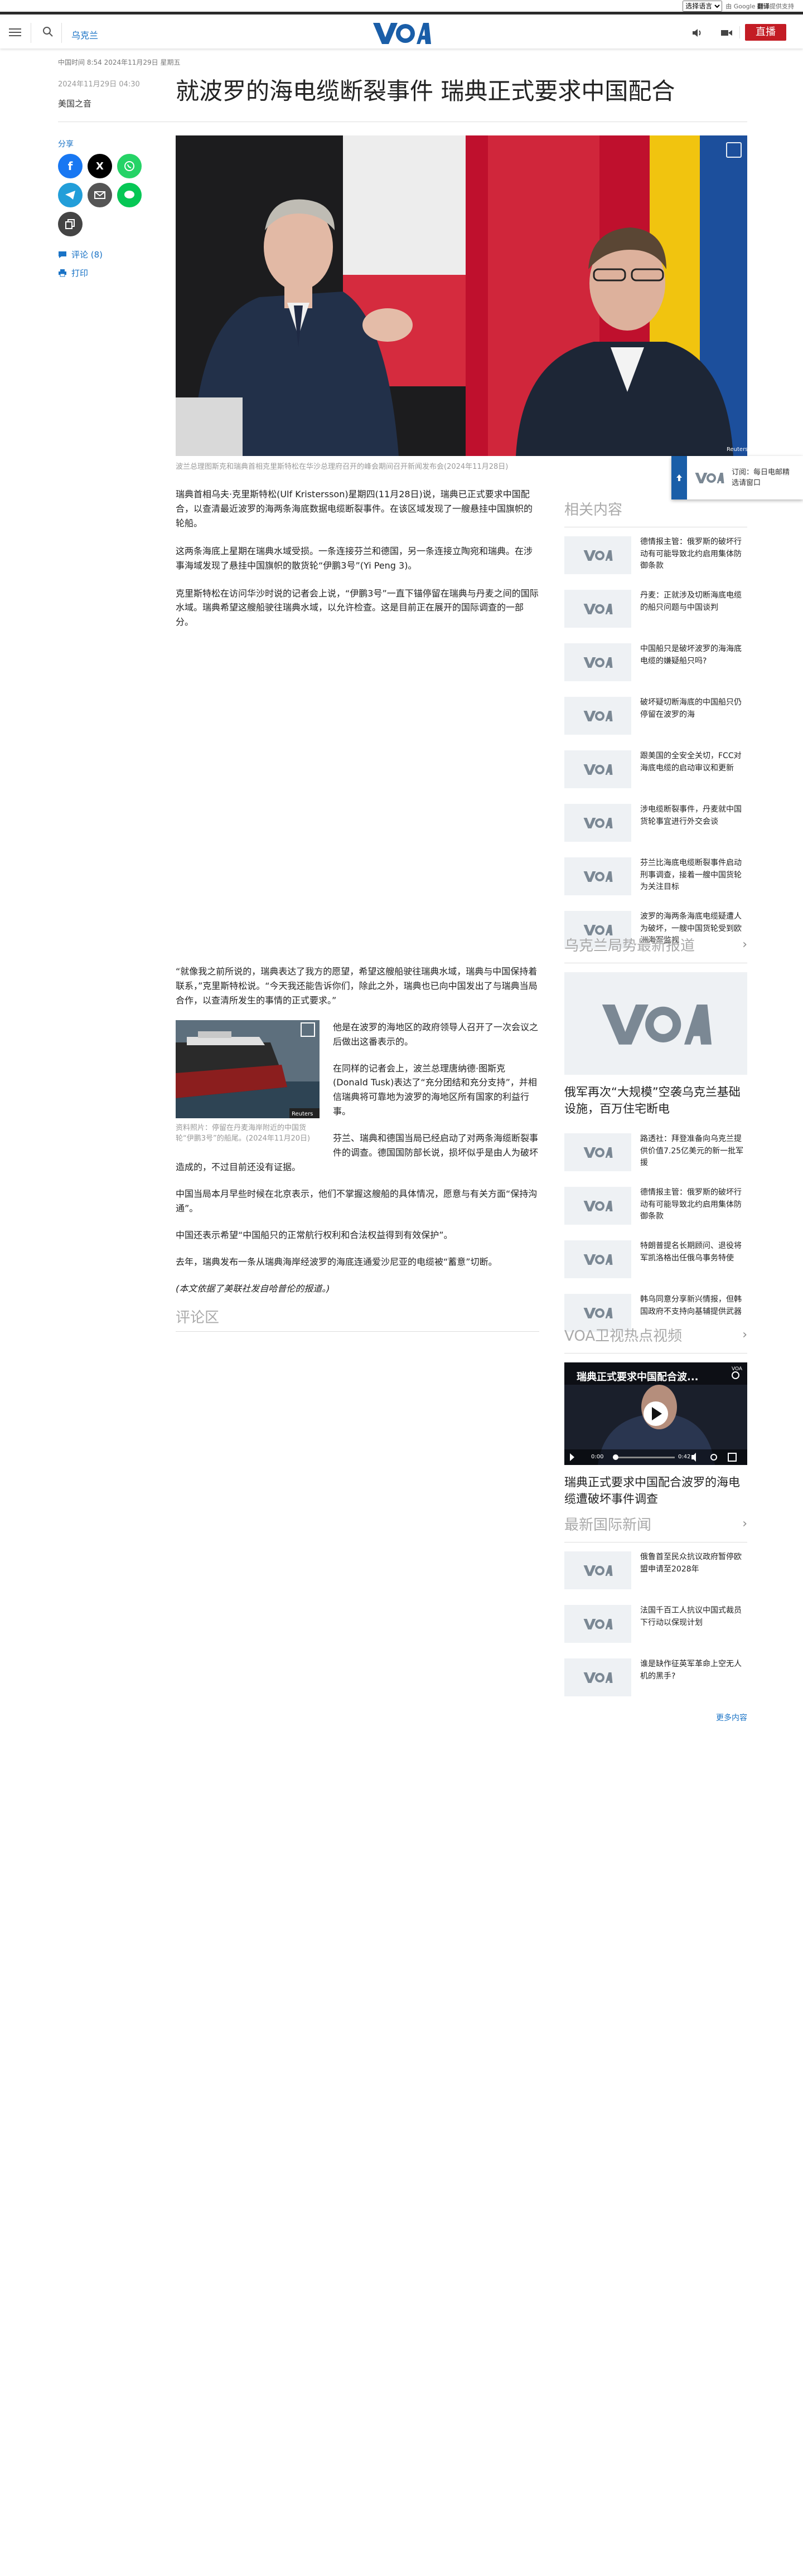 The height and width of the screenshot is (2576, 803). Describe the element at coordinates (598, 1457) in the screenshot. I see `video-time-current: 0:00` at that location.